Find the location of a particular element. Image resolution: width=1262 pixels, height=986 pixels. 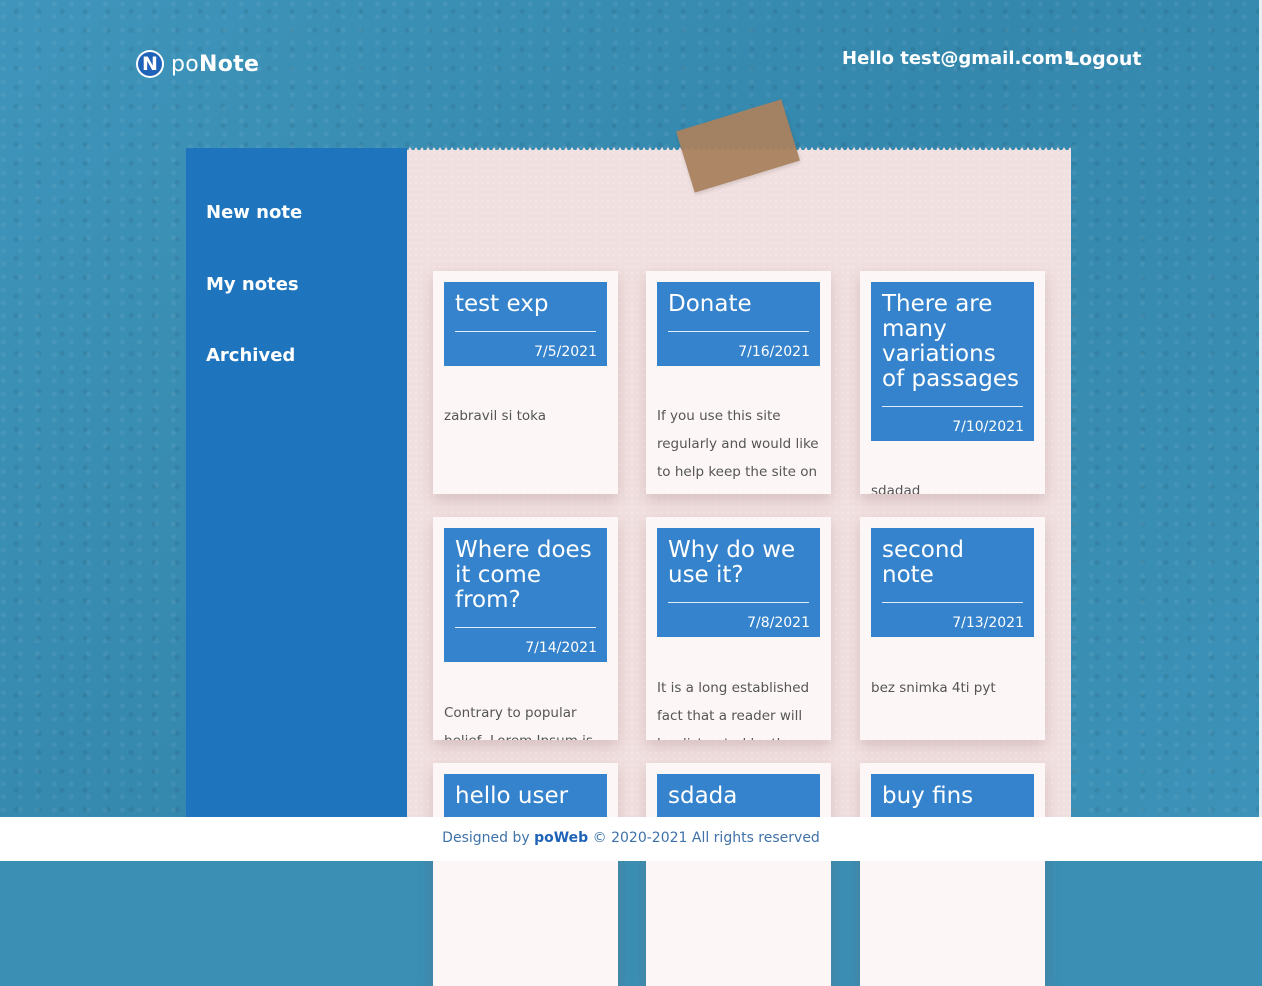

sidebar: New note My notes Archived is located at coordinates (296, 482).